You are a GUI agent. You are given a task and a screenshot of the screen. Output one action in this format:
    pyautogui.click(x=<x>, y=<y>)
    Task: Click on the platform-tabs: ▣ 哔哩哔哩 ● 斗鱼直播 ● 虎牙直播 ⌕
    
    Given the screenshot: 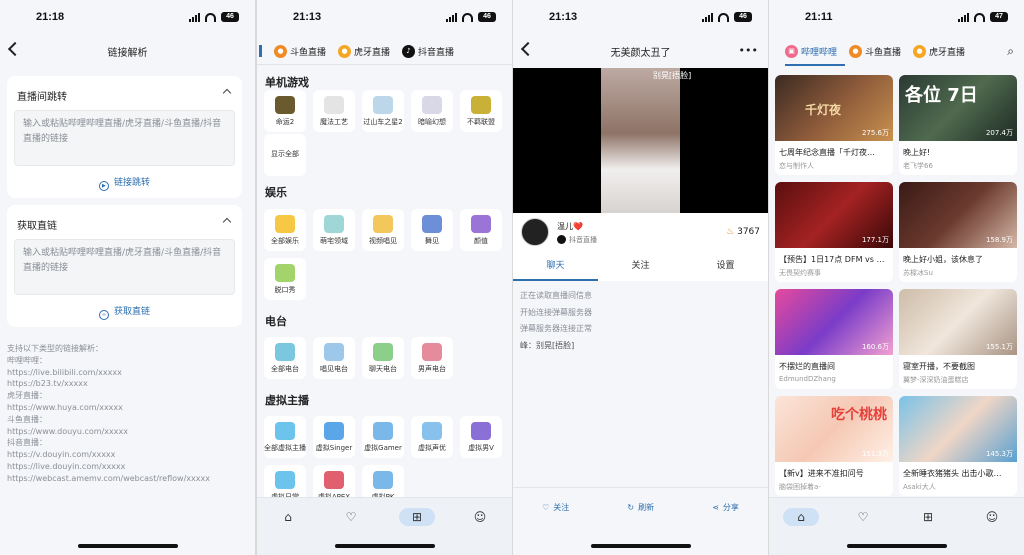 What is the action you would take?
    pyautogui.click(x=896, y=51)
    